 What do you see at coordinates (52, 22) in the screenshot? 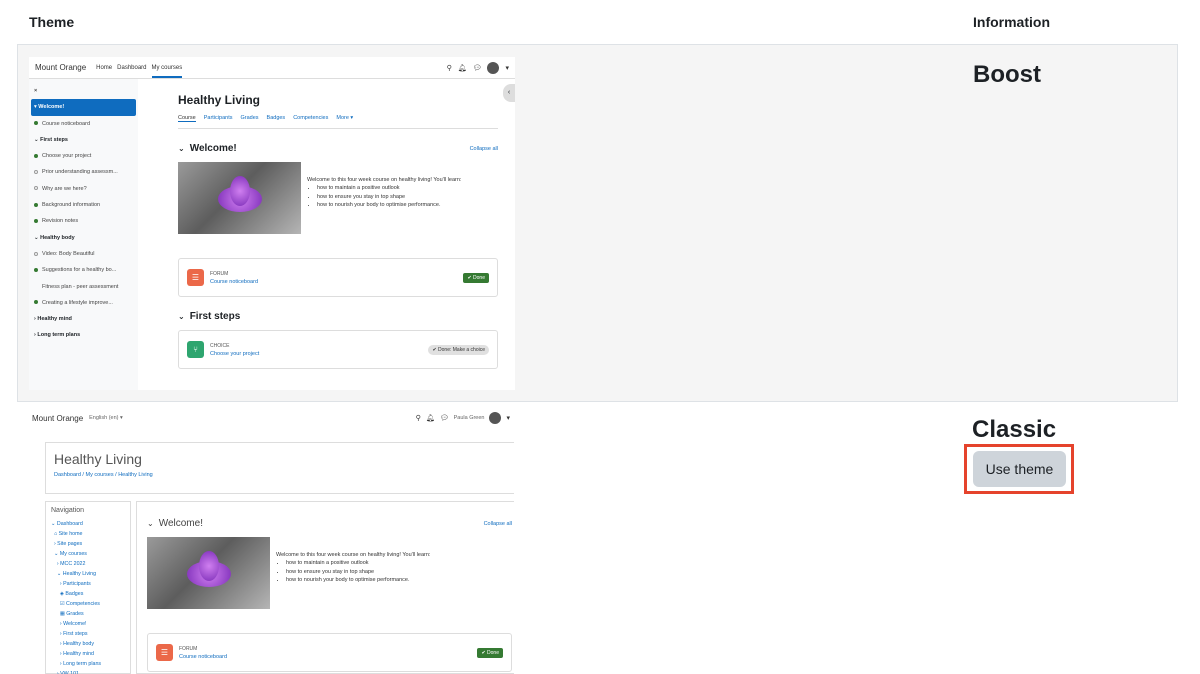
I see `theme-column-header: Theme` at bounding box center [52, 22].